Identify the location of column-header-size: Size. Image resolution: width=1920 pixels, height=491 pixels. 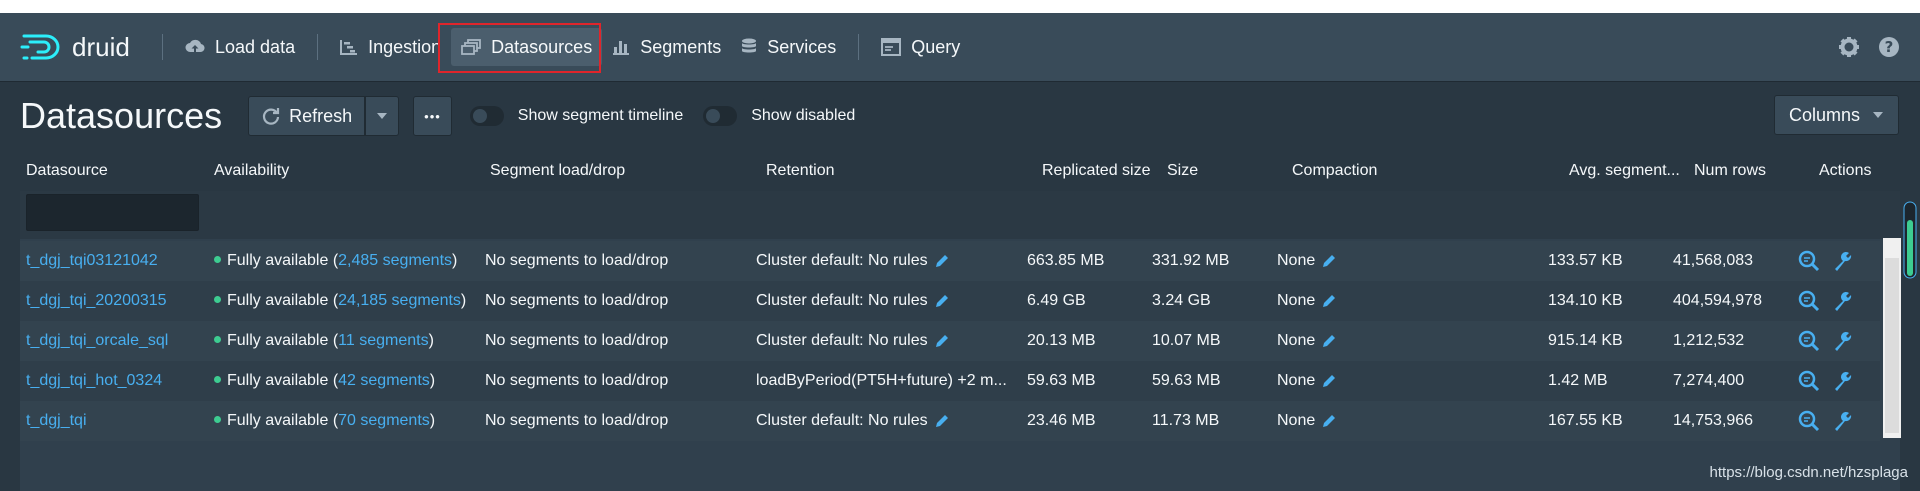
(1182, 171).